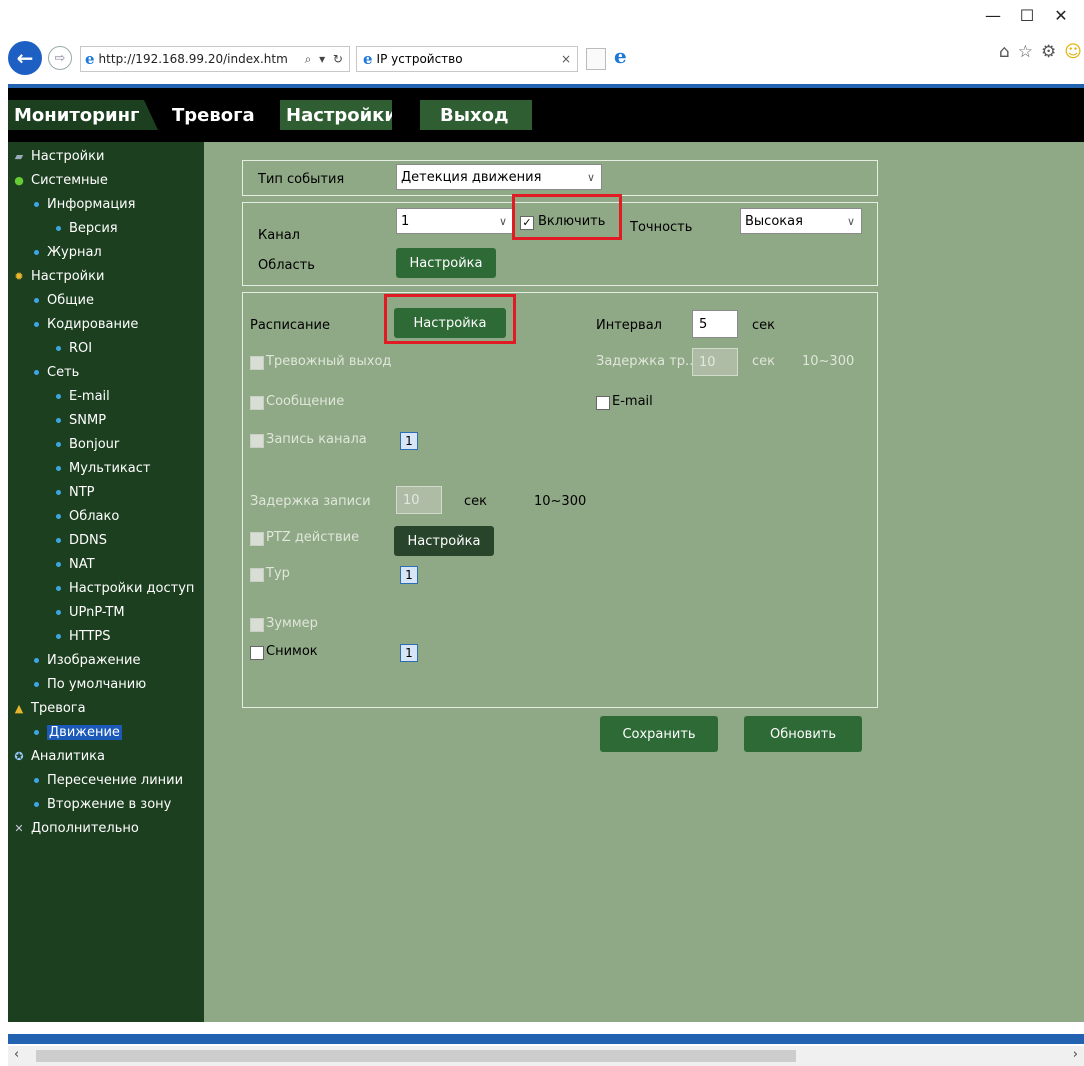  Describe the element at coordinates (60, 58) in the screenshot. I see `forward-button: ⇨` at that location.